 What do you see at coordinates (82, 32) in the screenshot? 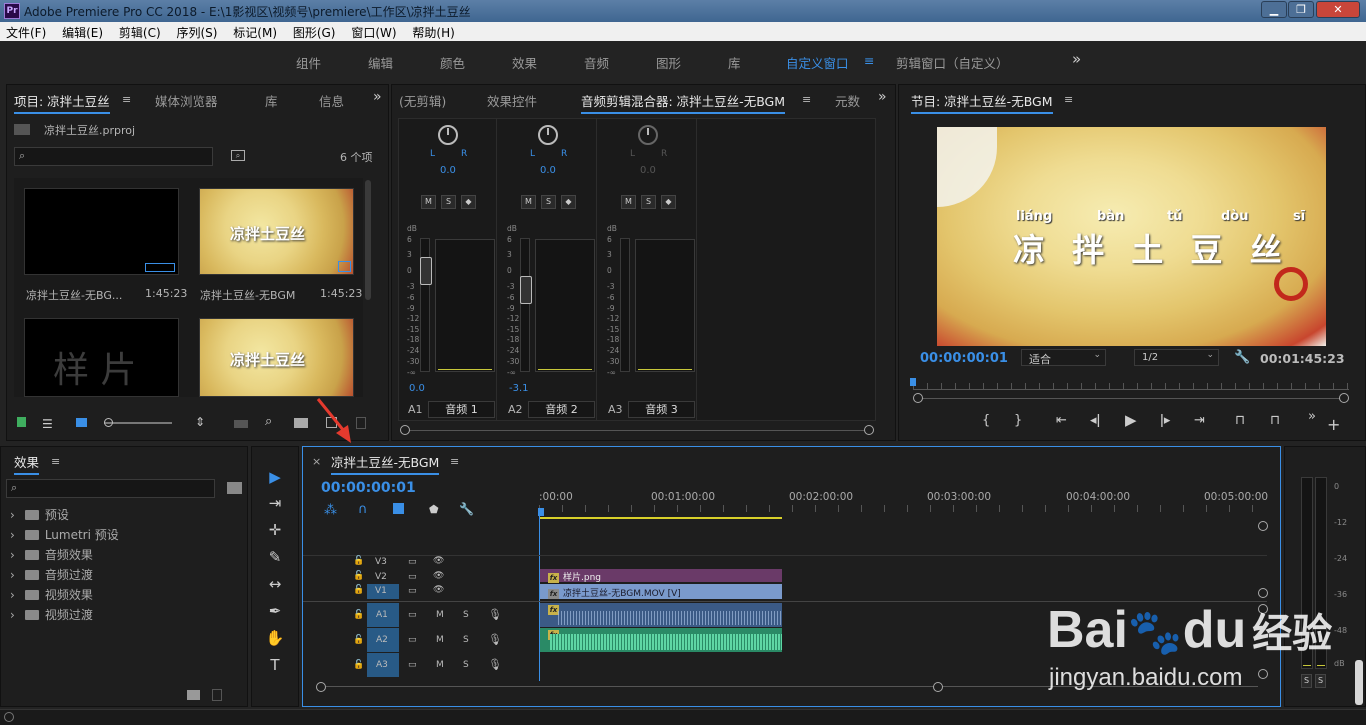
I see `menu-edit: 编辑(E)` at bounding box center [82, 32].